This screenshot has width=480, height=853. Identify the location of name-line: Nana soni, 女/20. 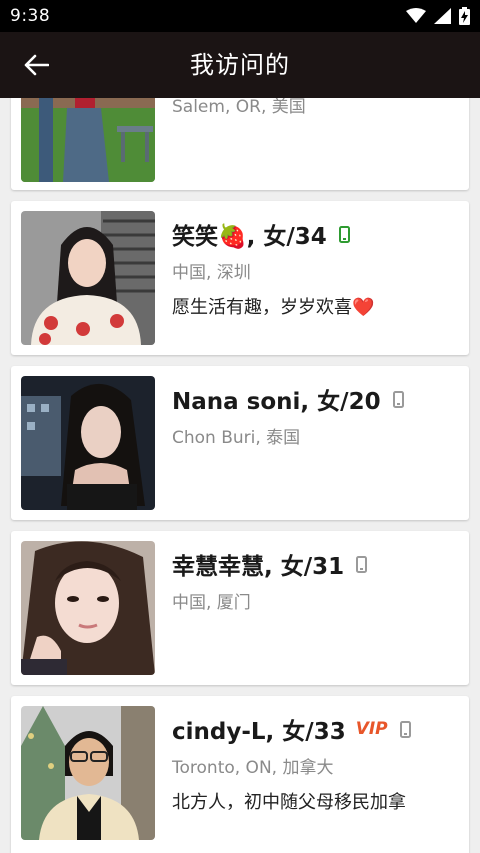
(288, 399).